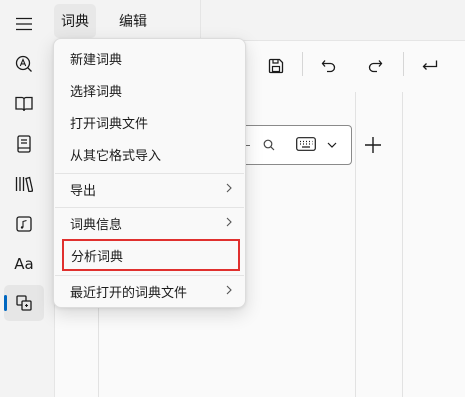 The height and width of the screenshot is (397, 465). I want to click on font-icon-label: Aa, so click(24, 264).